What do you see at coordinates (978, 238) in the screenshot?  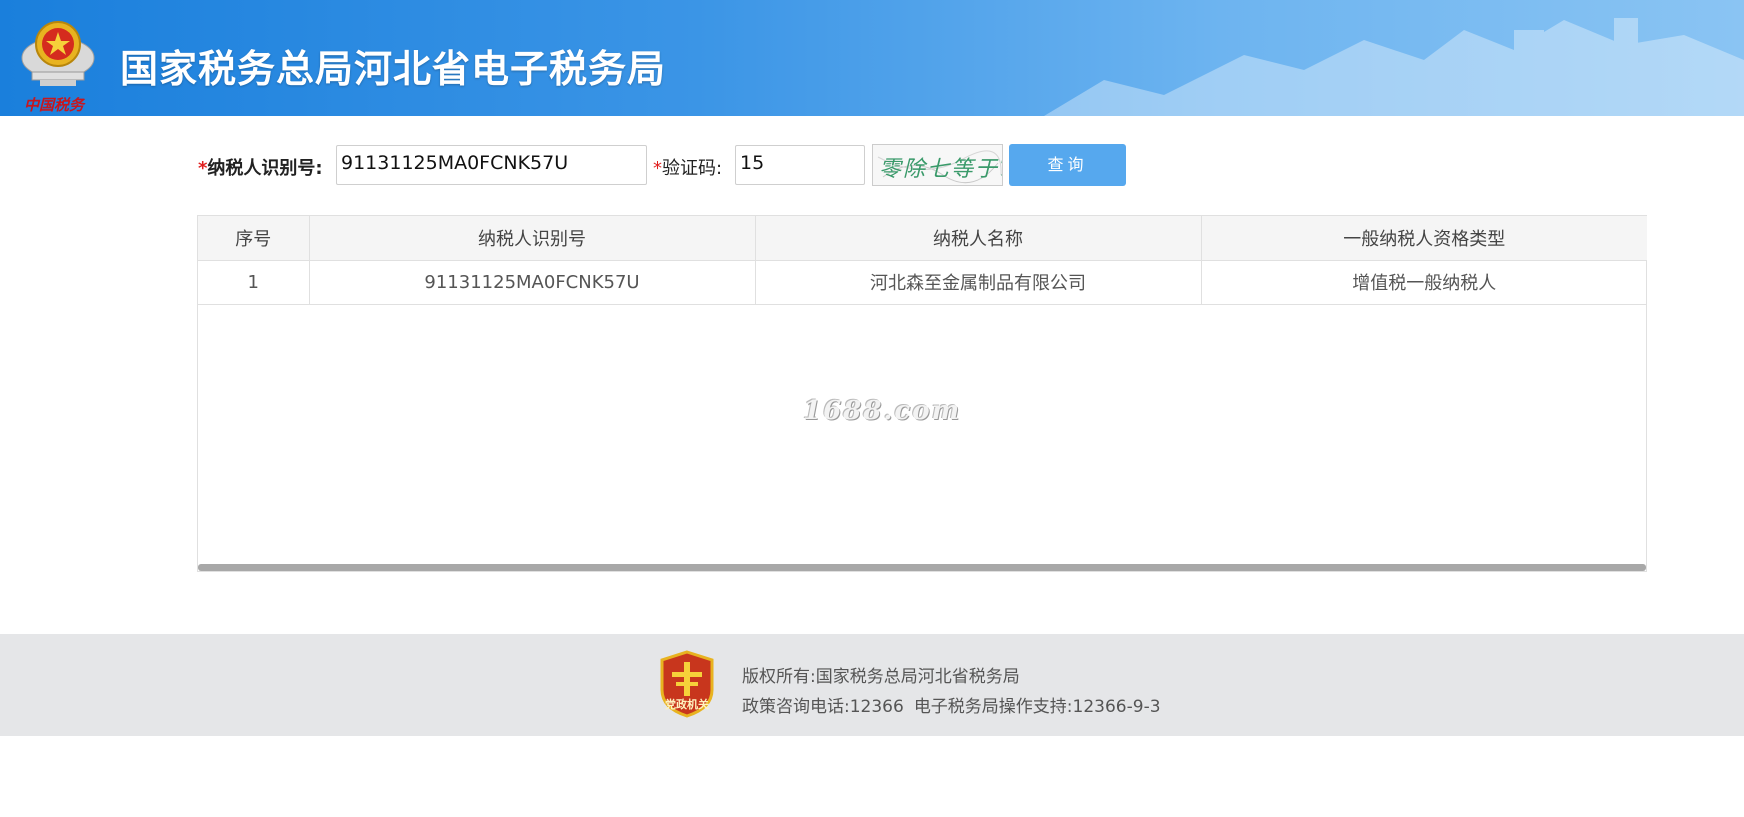 I see `column-header-taxpayer-name: 纳税人名称` at bounding box center [978, 238].